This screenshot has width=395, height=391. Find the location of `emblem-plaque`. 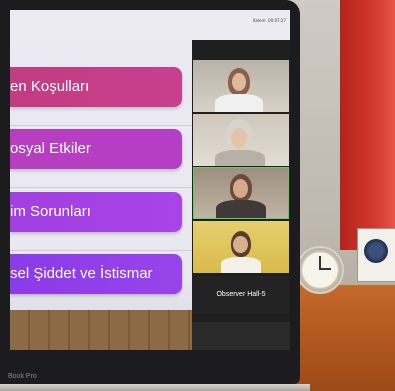

emblem-plaque is located at coordinates (376, 255).